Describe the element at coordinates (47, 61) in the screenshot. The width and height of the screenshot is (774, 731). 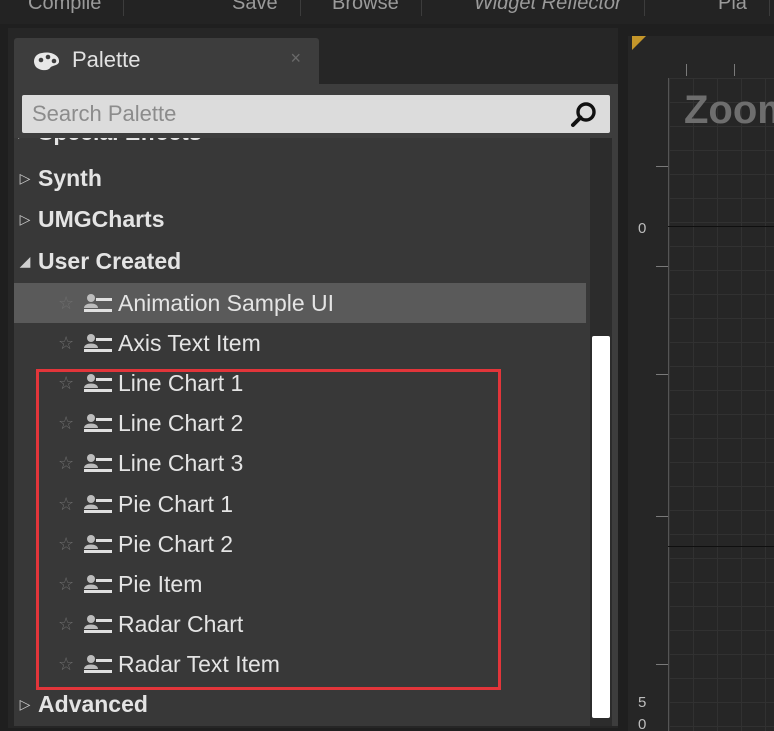
I see `palette-icon` at that location.